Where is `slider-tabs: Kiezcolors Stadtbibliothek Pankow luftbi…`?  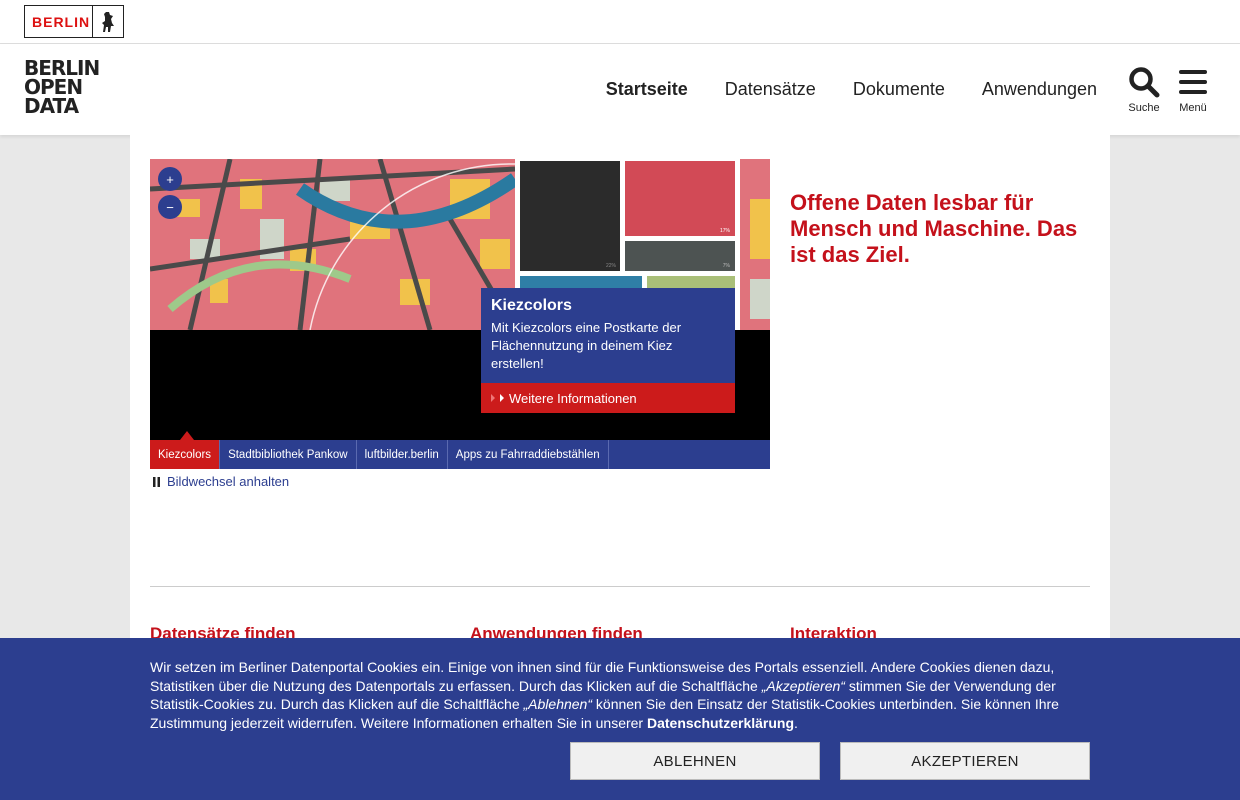 slider-tabs: Kiezcolors Stadtbibliothek Pankow luftbi… is located at coordinates (460, 450).